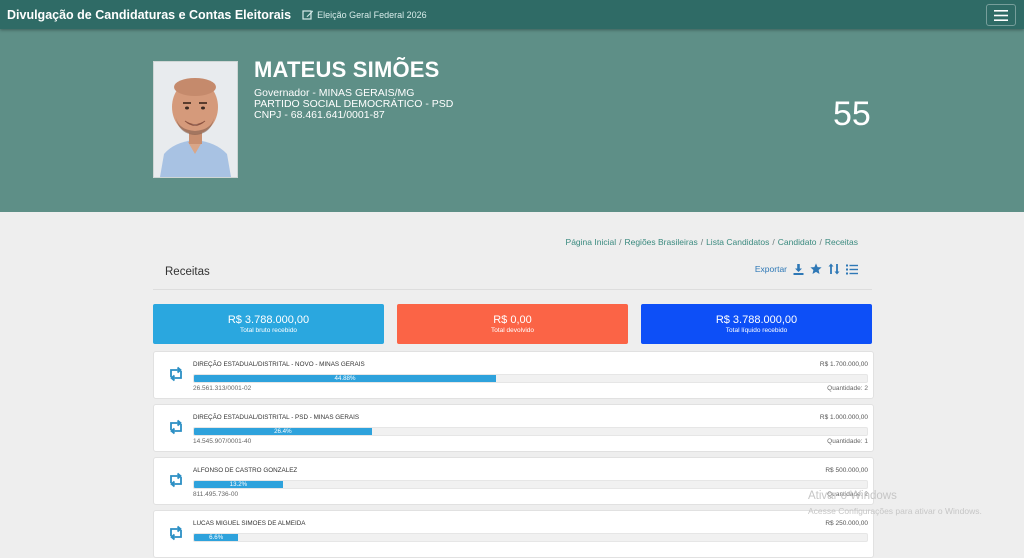 The height and width of the screenshot is (558, 1024). What do you see at coordinates (512, 289) in the screenshot?
I see `section-divider` at bounding box center [512, 289].